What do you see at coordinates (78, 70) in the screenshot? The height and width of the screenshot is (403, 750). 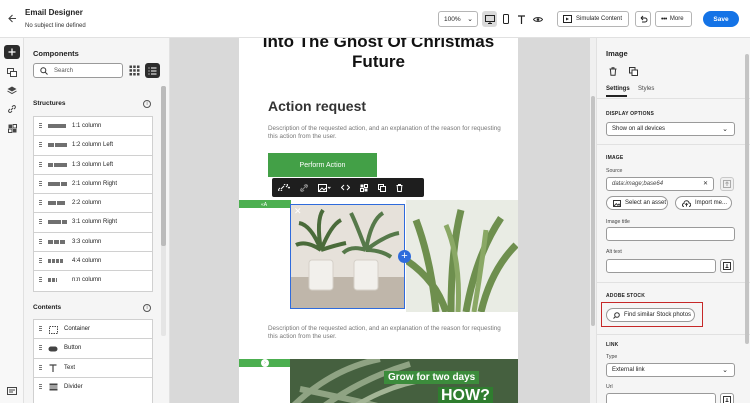 I see `search-input: Search` at bounding box center [78, 70].